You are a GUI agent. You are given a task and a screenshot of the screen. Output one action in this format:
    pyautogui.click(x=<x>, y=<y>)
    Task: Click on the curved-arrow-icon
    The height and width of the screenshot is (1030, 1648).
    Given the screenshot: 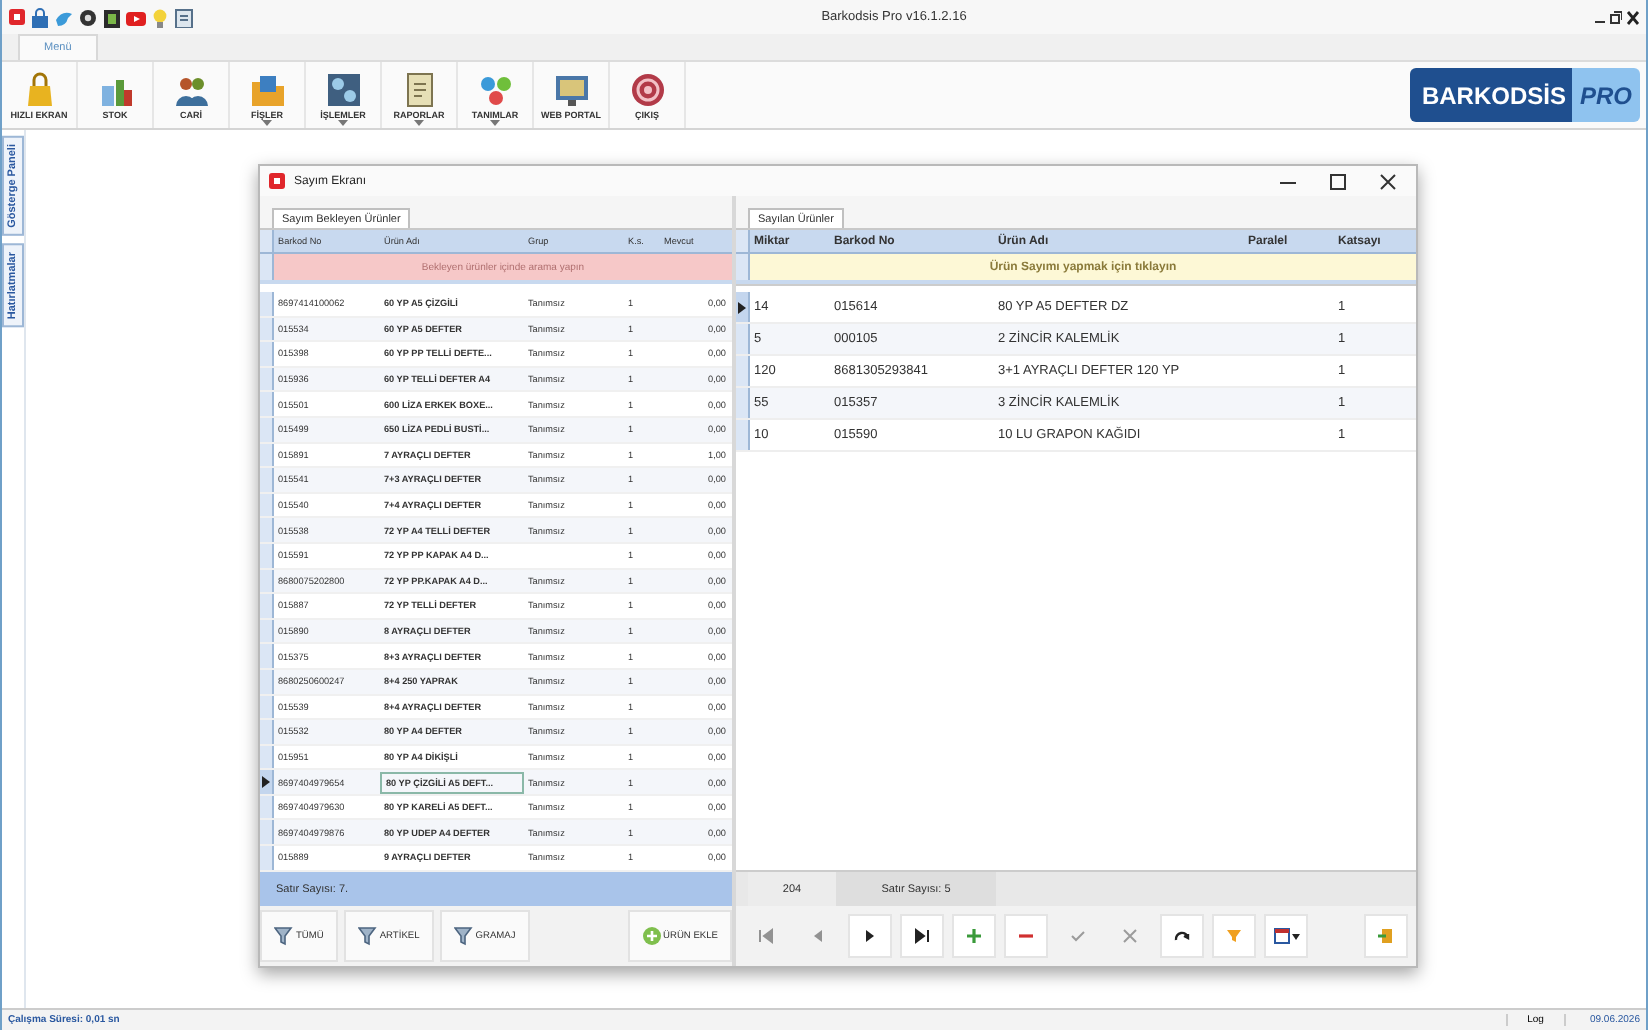 What is the action you would take?
    pyautogui.click(x=1182, y=936)
    